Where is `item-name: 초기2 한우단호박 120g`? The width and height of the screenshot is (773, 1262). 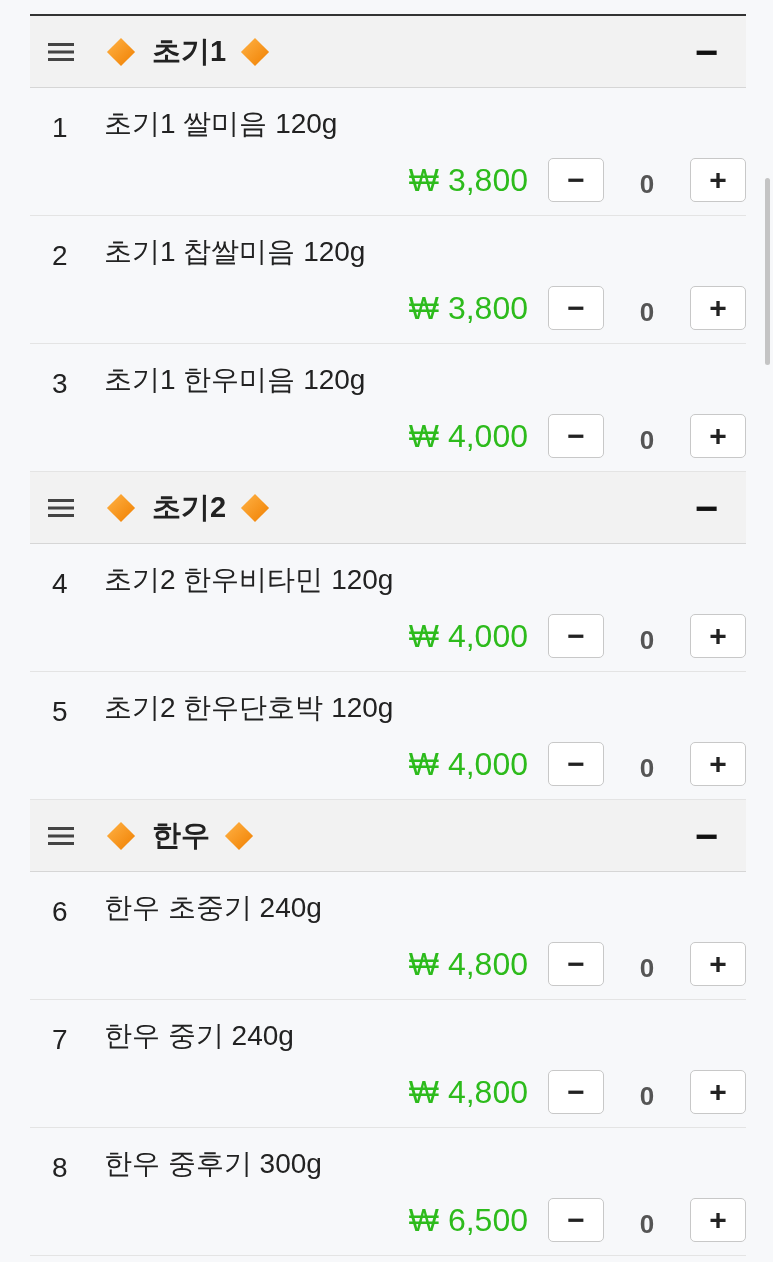 item-name: 초기2 한우단호박 120g is located at coordinates (249, 708).